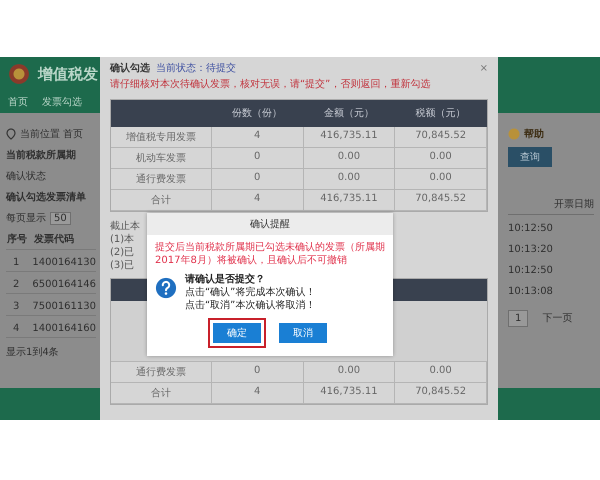  I want to click on column-header: 份数（份）, so click(258, 113).